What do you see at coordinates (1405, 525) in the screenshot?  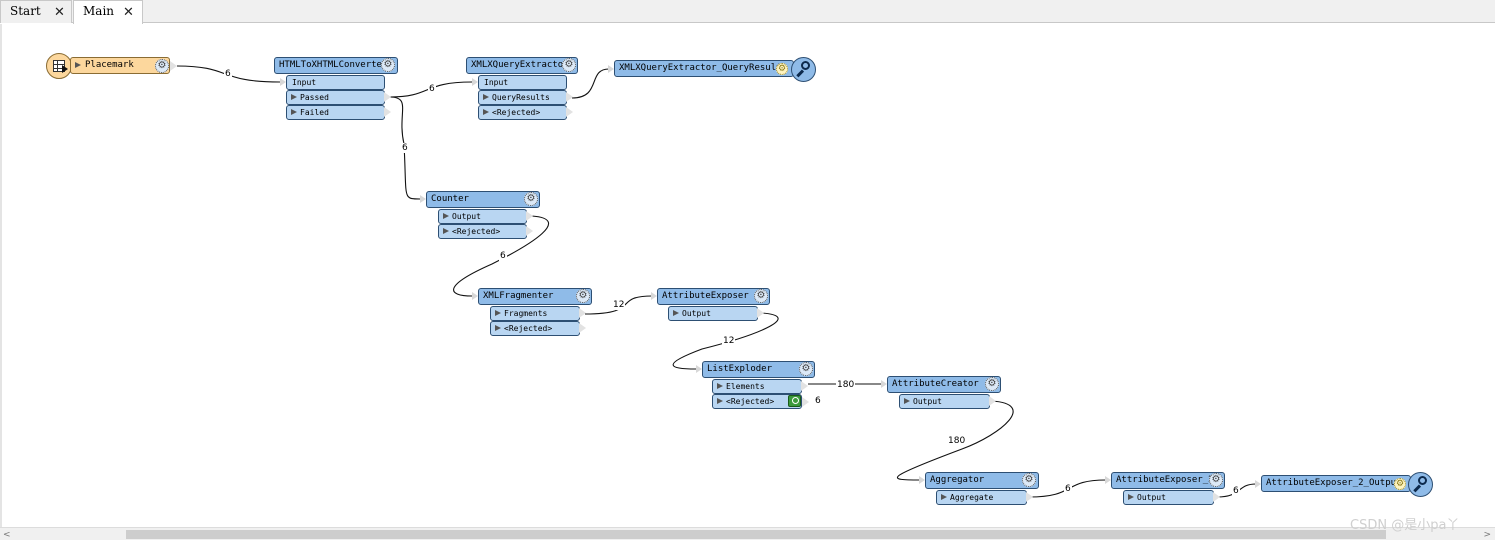 I see `watermark: CSDN @是小pa丫` at bounding box center [1405, 525].